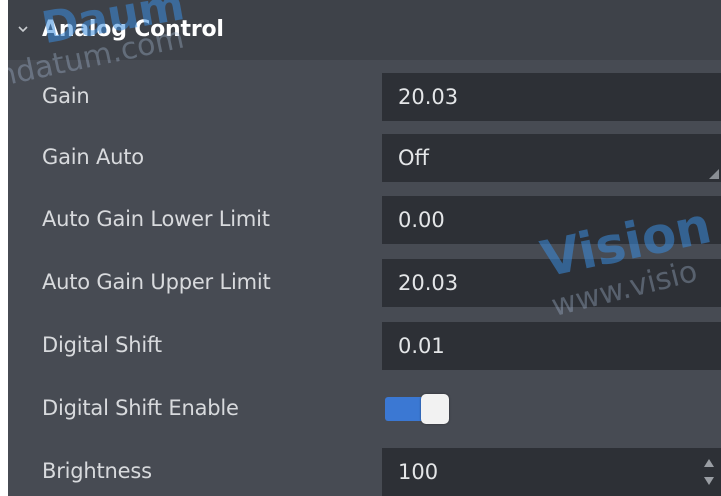  What do you see at coordinates (156, 282) in the screenshot?
I see `property-label: Auto Gain Upper Limit` at bounding box center [156, 282].